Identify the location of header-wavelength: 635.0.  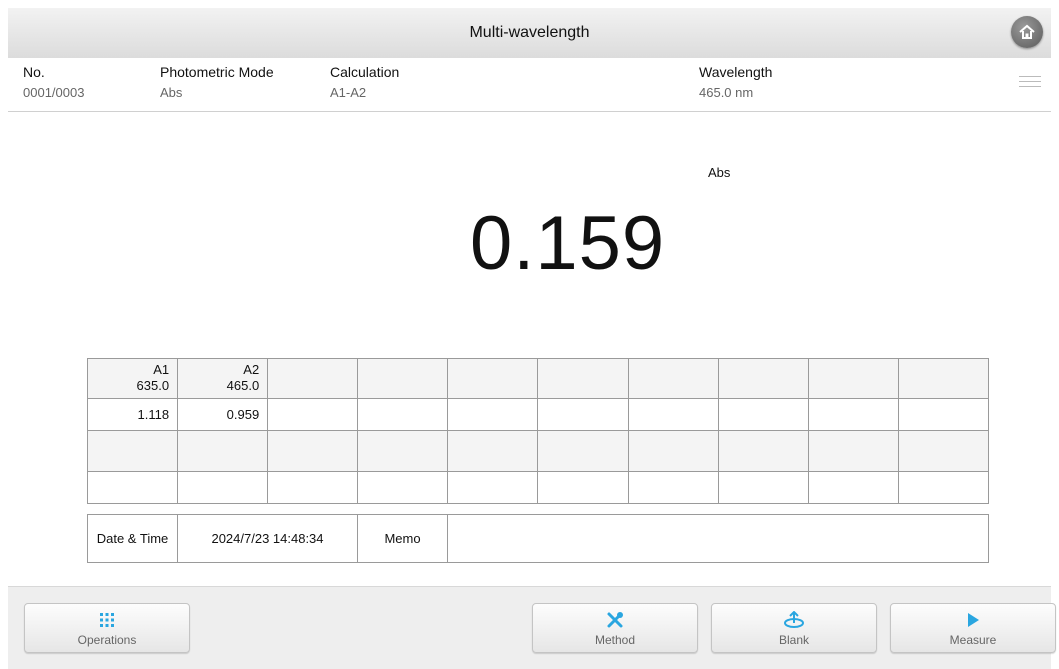
(153, 386).